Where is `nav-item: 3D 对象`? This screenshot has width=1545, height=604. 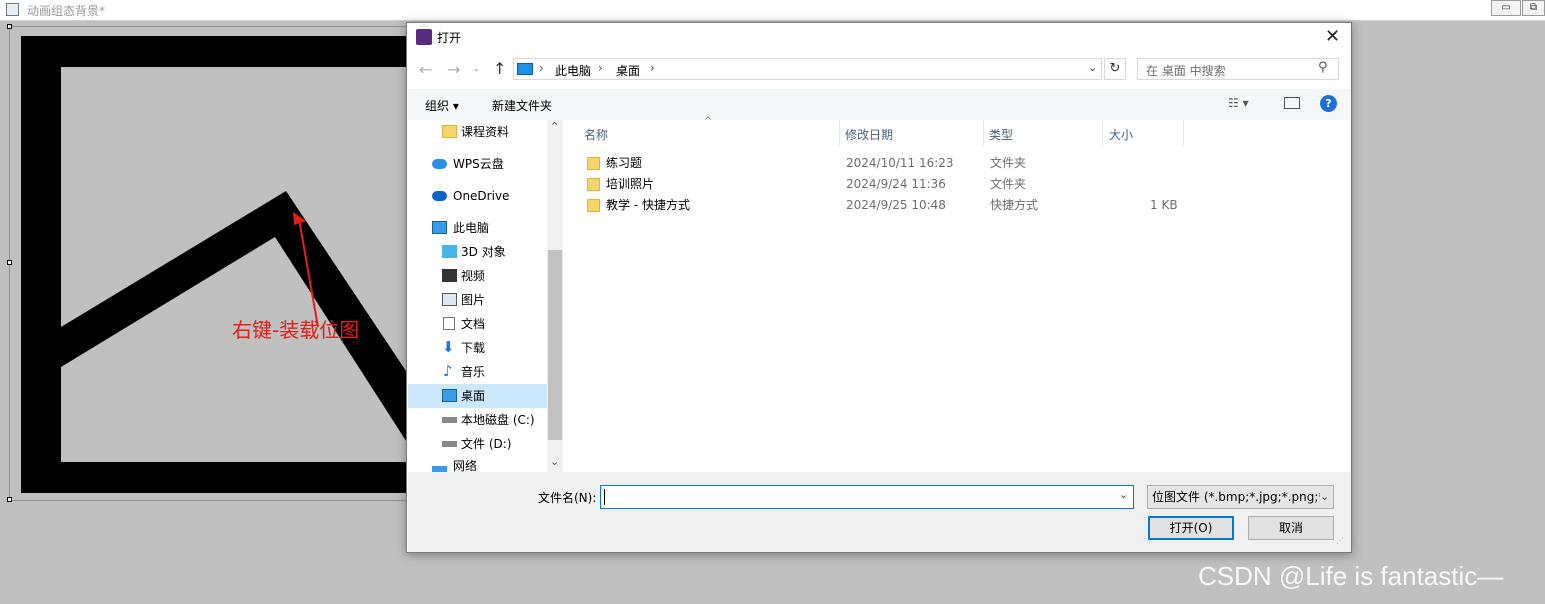 nav-item: 3D 对象 is located at coordinates (478, 252).